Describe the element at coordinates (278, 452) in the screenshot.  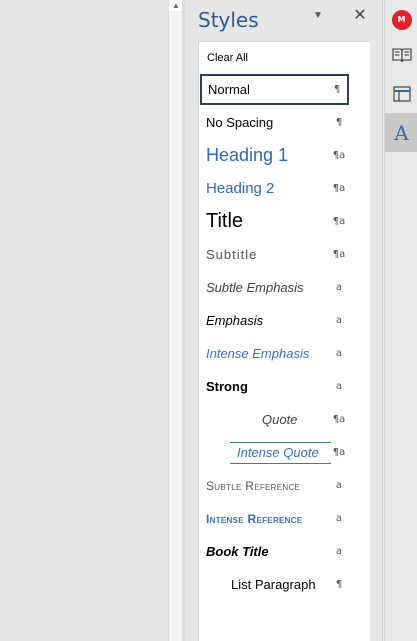
I see `style-name: Intense Quote` at that location.